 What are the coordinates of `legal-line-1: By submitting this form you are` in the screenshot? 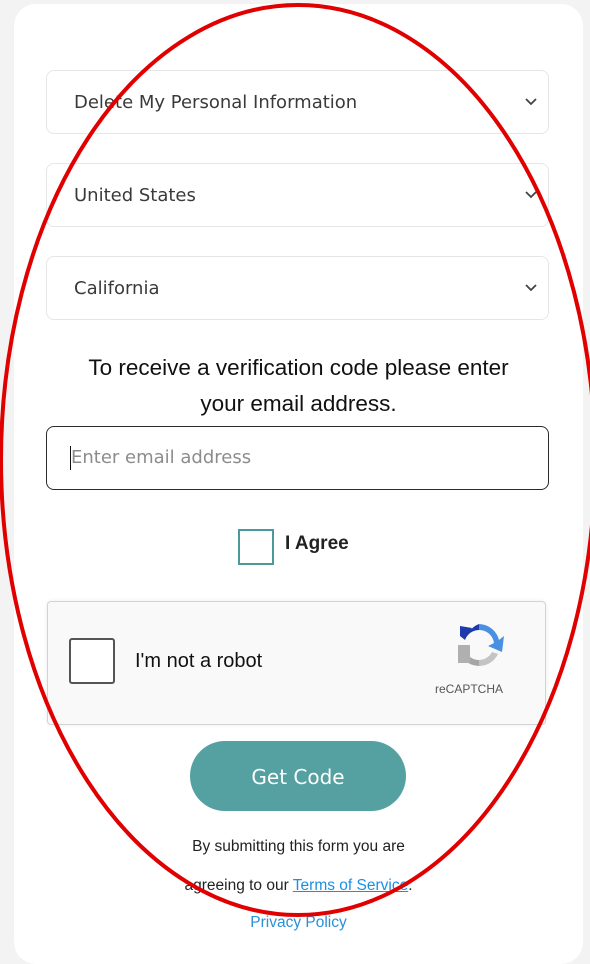 It's located at (298, 846).